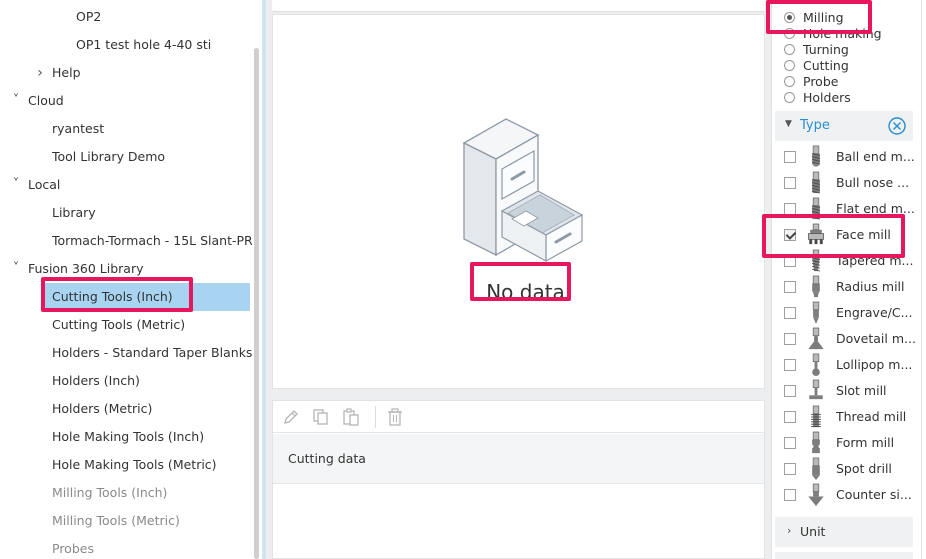 The image size is (926, 559). What do you see at coordinates (788, 124) in the screenshot?
I see `chevron-down-icon: ▼` at bounding box center [788, 124].